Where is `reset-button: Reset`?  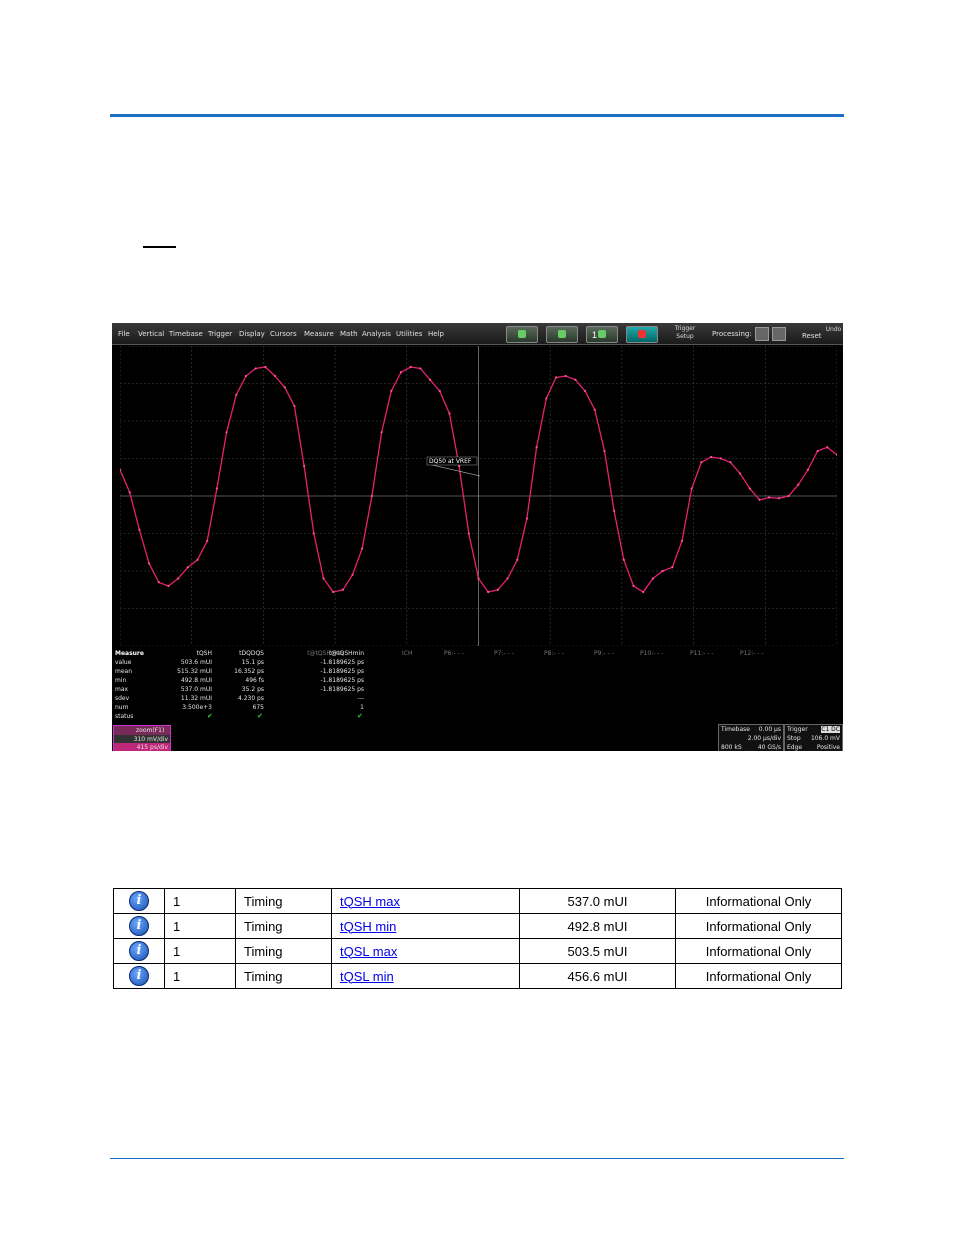 reset-button: Reset is located at coordinates (812, 336).